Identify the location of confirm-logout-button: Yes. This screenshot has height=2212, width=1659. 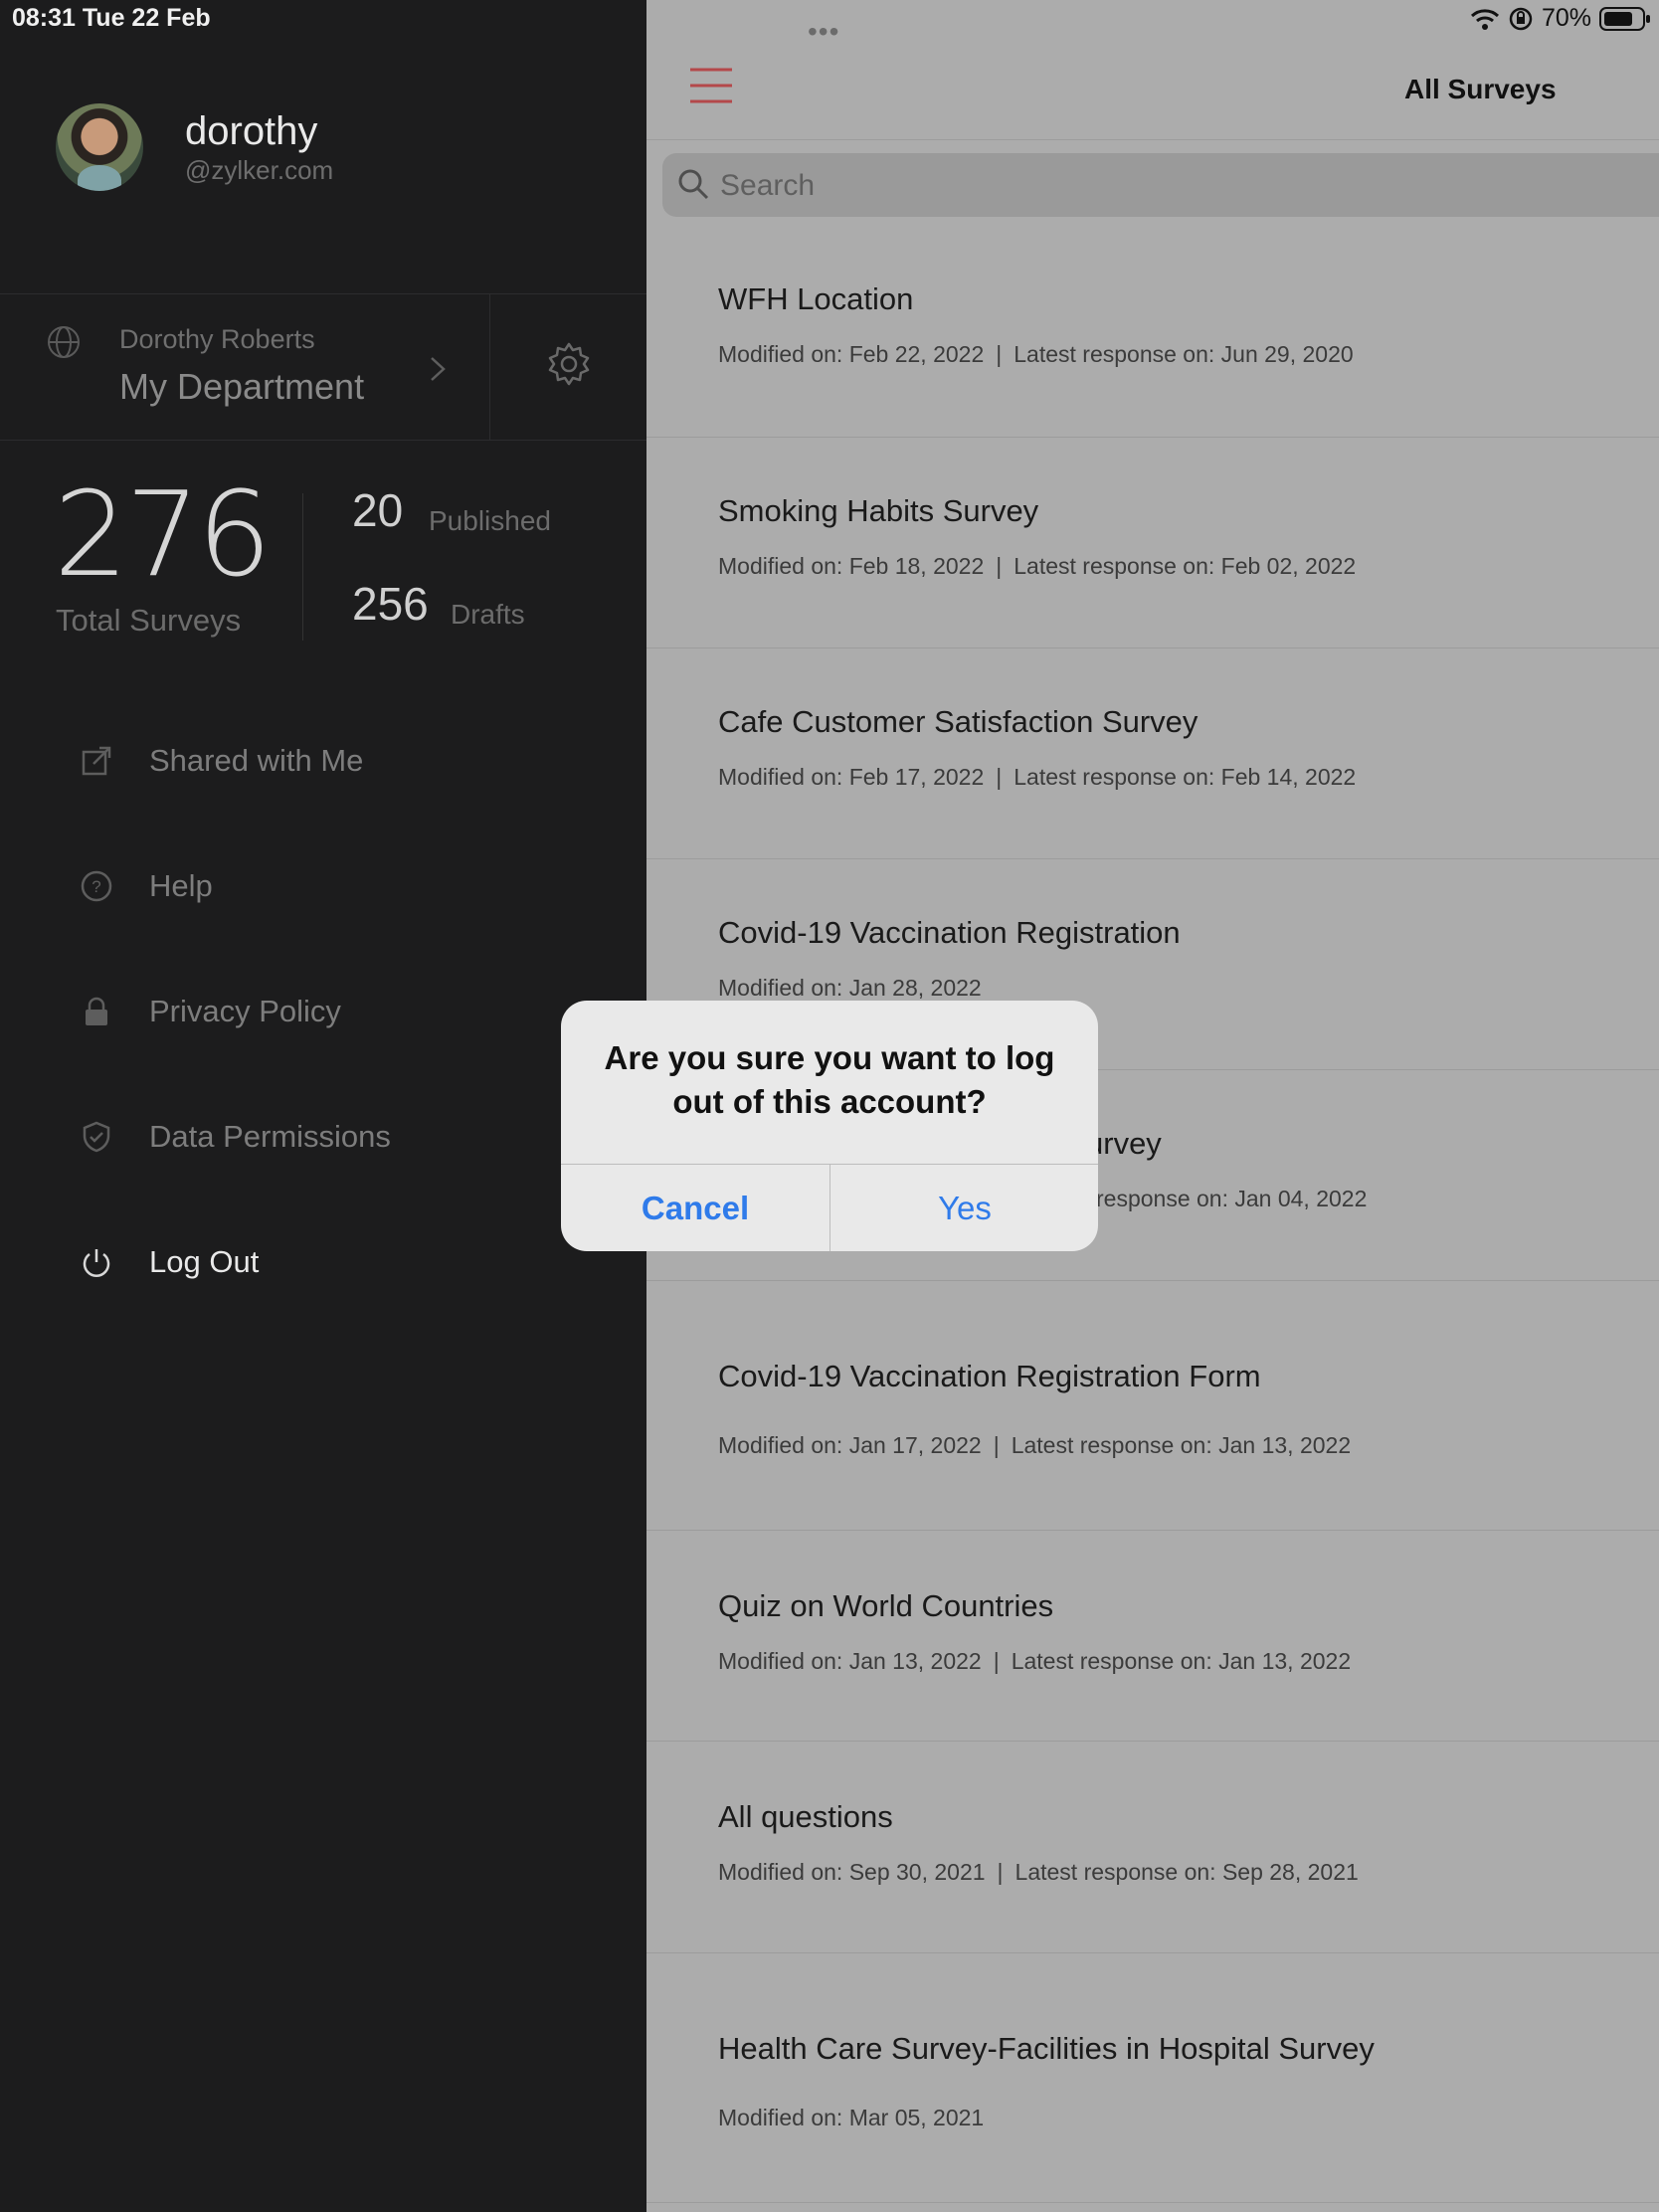
(964, 1208).